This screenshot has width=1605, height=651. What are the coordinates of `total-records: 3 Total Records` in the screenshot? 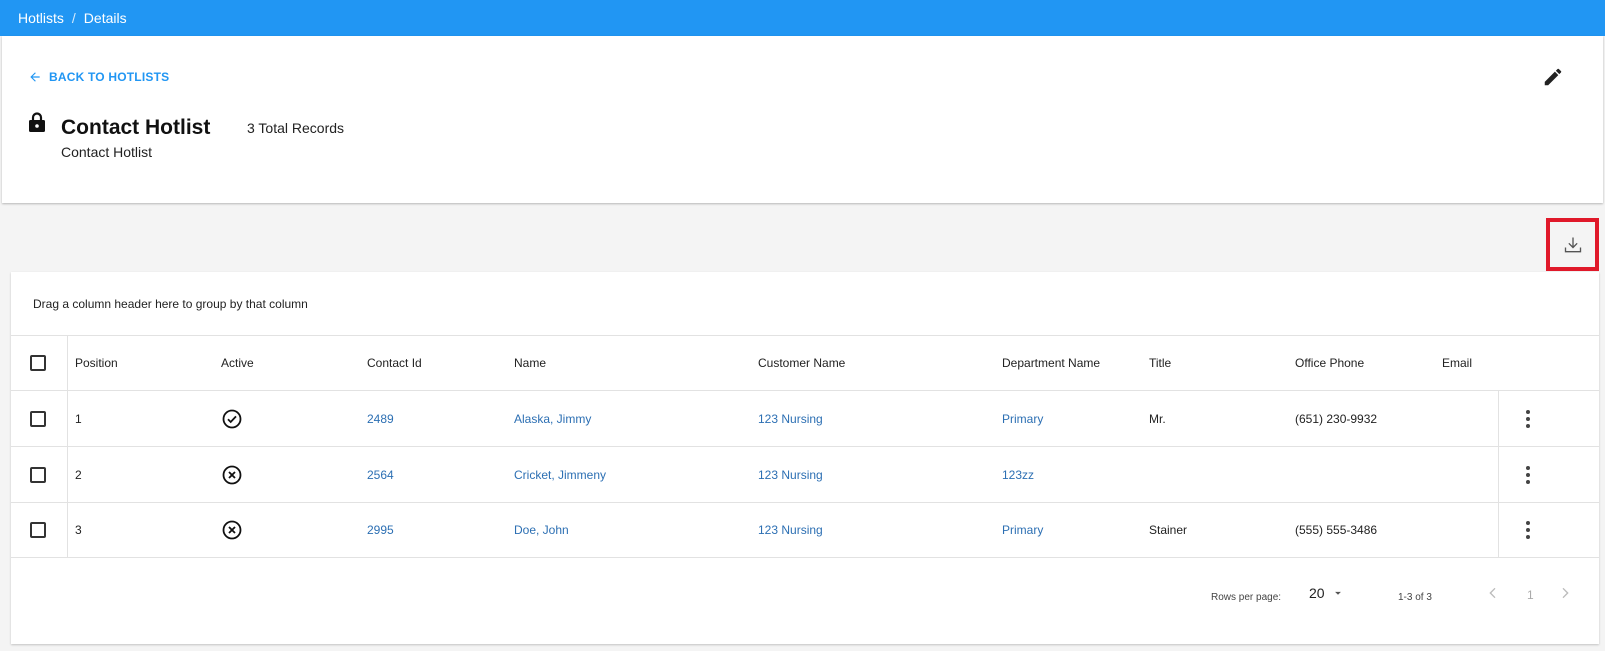 It's located at (296, 128).